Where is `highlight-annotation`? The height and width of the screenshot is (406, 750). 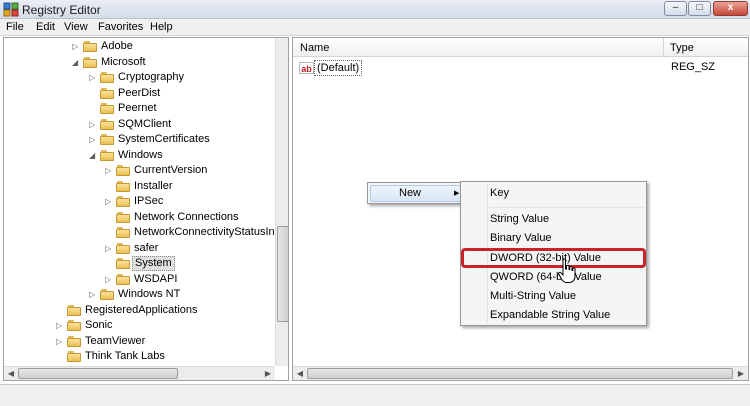 highlight-annotation is located at coordinates (553, 258).